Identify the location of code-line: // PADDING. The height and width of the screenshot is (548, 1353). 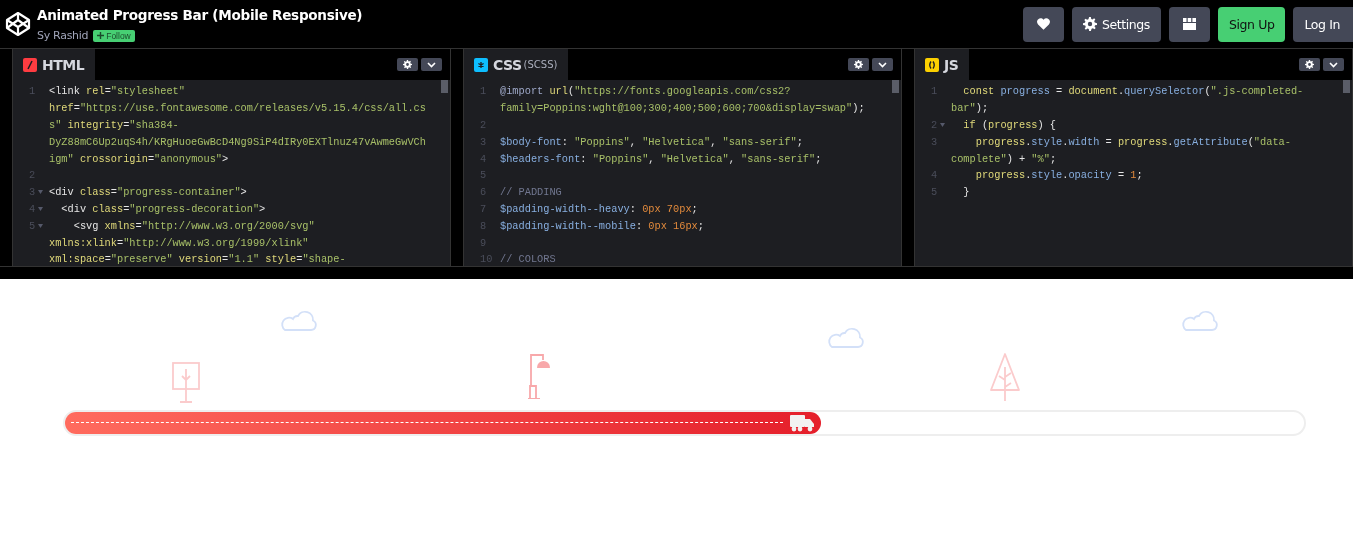
(531, 192).